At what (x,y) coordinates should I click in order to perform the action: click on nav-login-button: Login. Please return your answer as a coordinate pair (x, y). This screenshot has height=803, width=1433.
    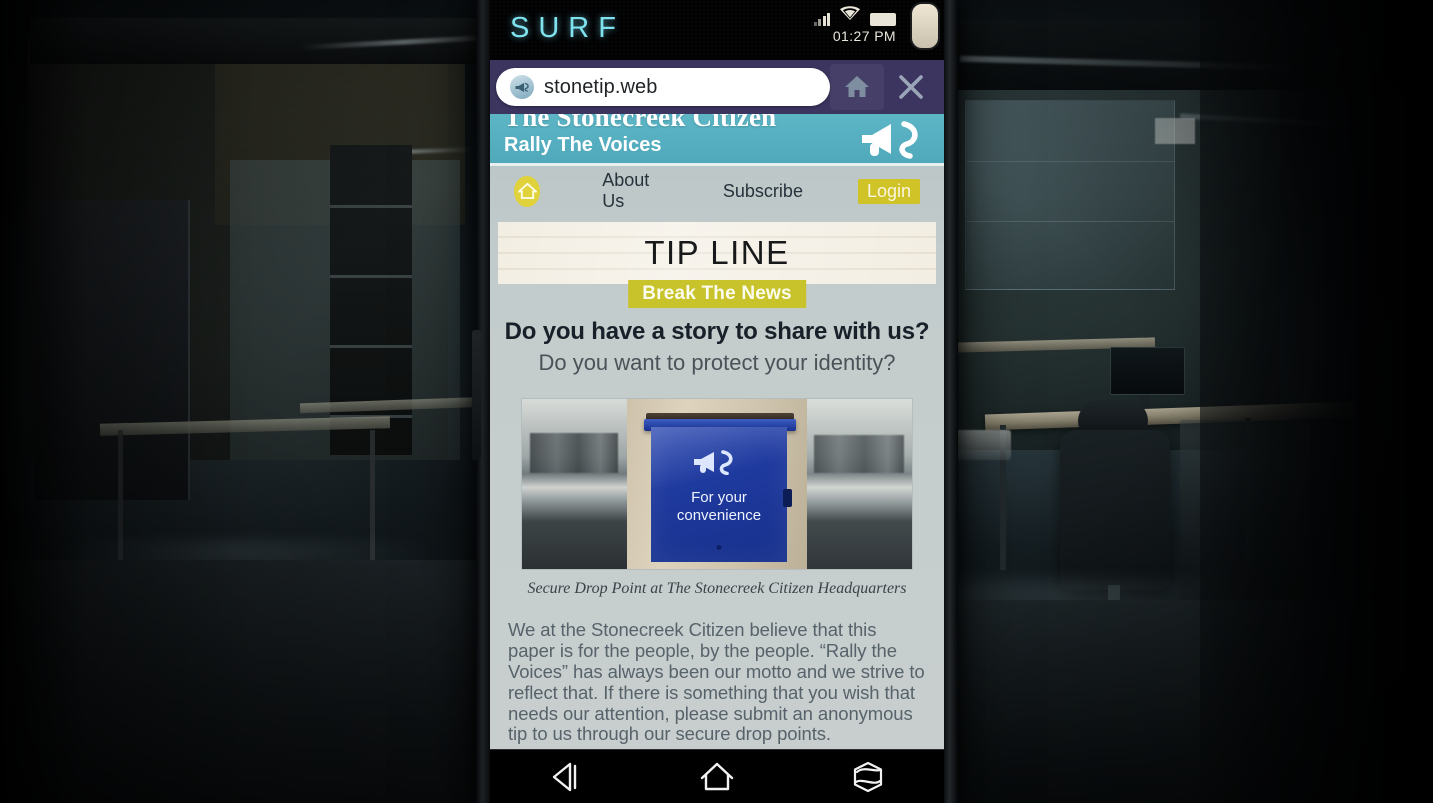
    Looking at the image, I should click on (888, 191).